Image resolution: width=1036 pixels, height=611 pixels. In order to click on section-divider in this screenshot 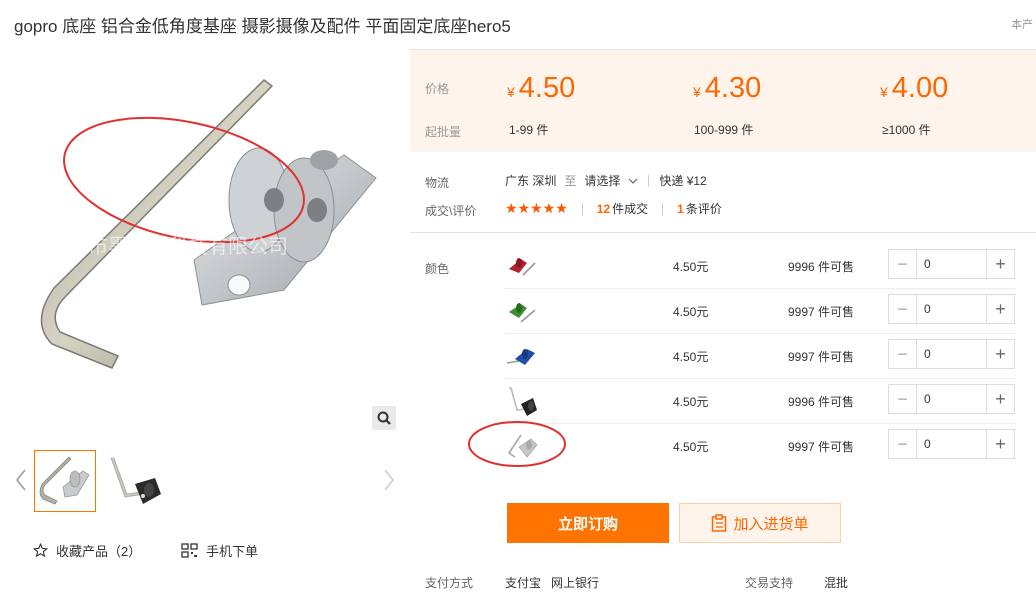, I will do `click(723, 232)`.